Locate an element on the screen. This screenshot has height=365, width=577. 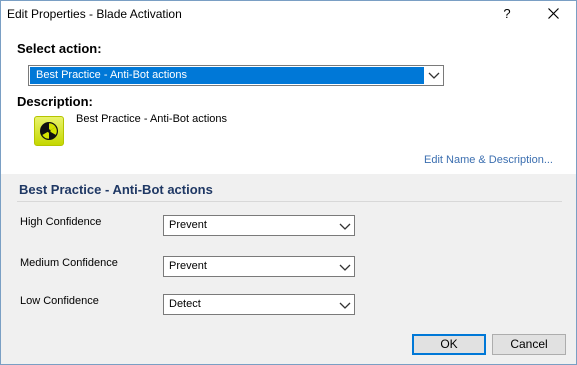
description-text: Best Practice - Anti-Bot actions is located at coordinates (152, 119).